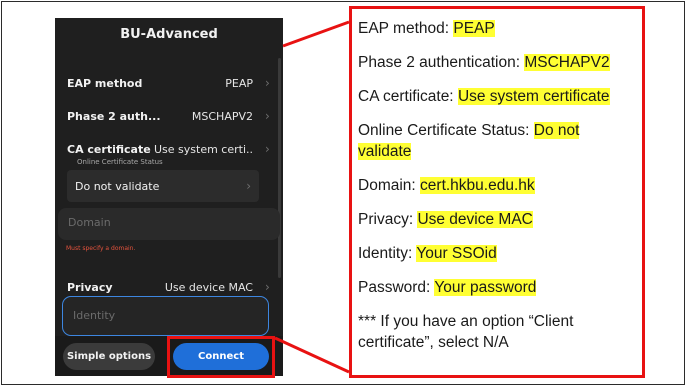  I want to click on instruction-value: Your SSOid, so click(456, 253).